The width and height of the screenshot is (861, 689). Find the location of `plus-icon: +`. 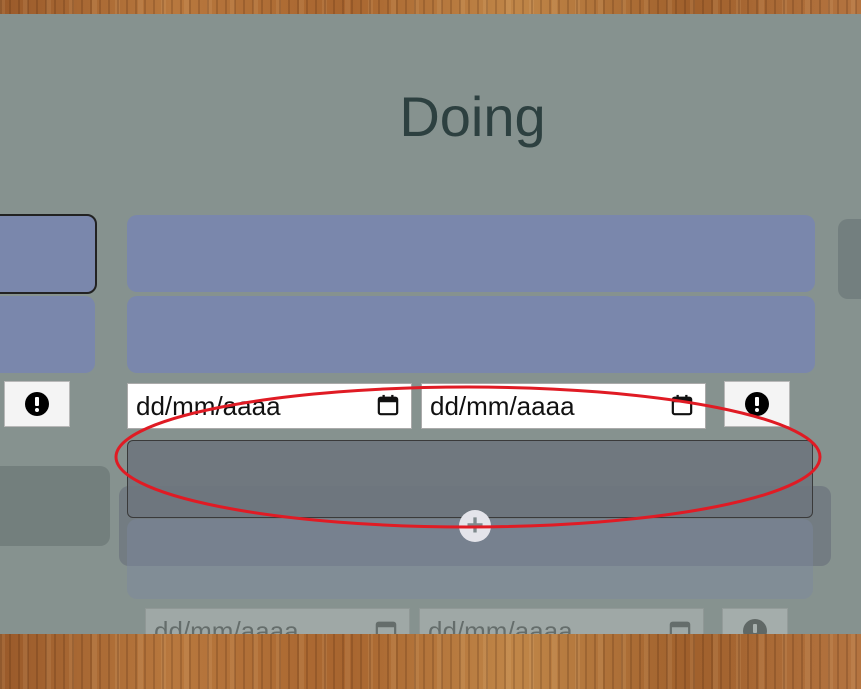

plus-icon: + is located at coordinates (475, 526).